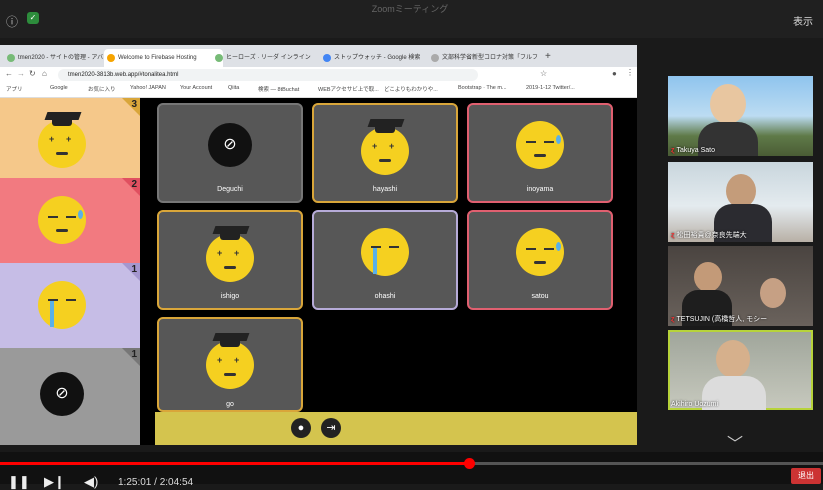  Describe the element at coordinates (59, 88) in the screenshot. I see `bookmark-item: Google` at that location.